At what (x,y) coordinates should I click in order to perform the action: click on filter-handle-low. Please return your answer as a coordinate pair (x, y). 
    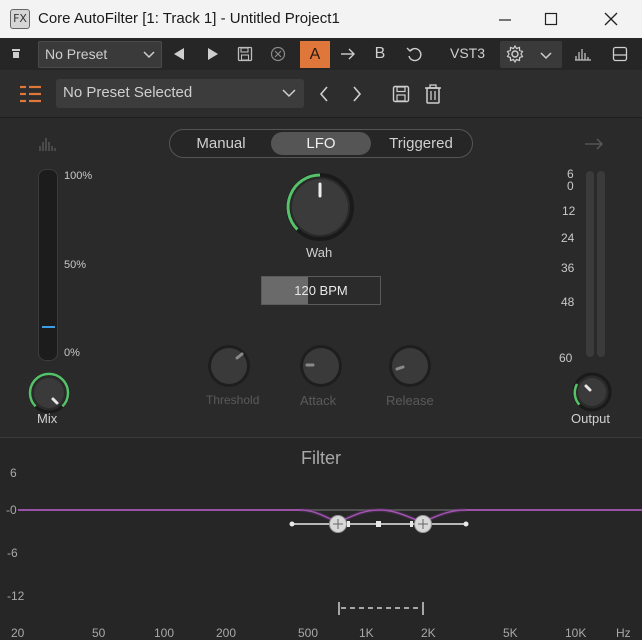
    Looking at the image, I should click on (338, 526).